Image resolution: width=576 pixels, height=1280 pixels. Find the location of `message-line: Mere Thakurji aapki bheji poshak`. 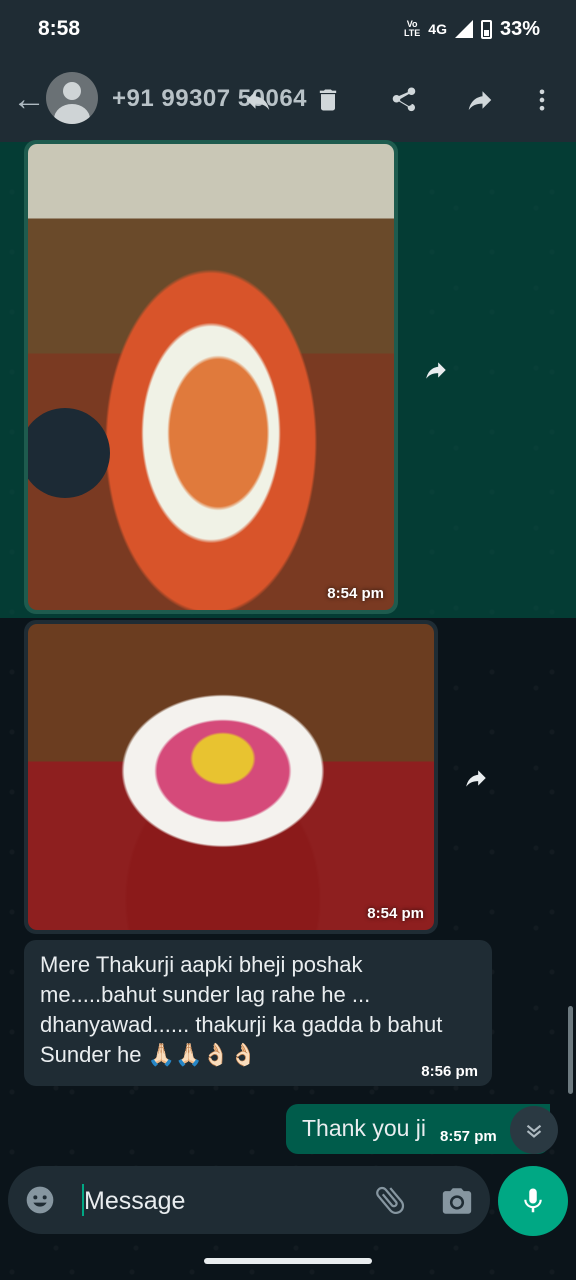

message-line: Mere Thakurji aapki bheji poshak is located at coordinates (201, 964).